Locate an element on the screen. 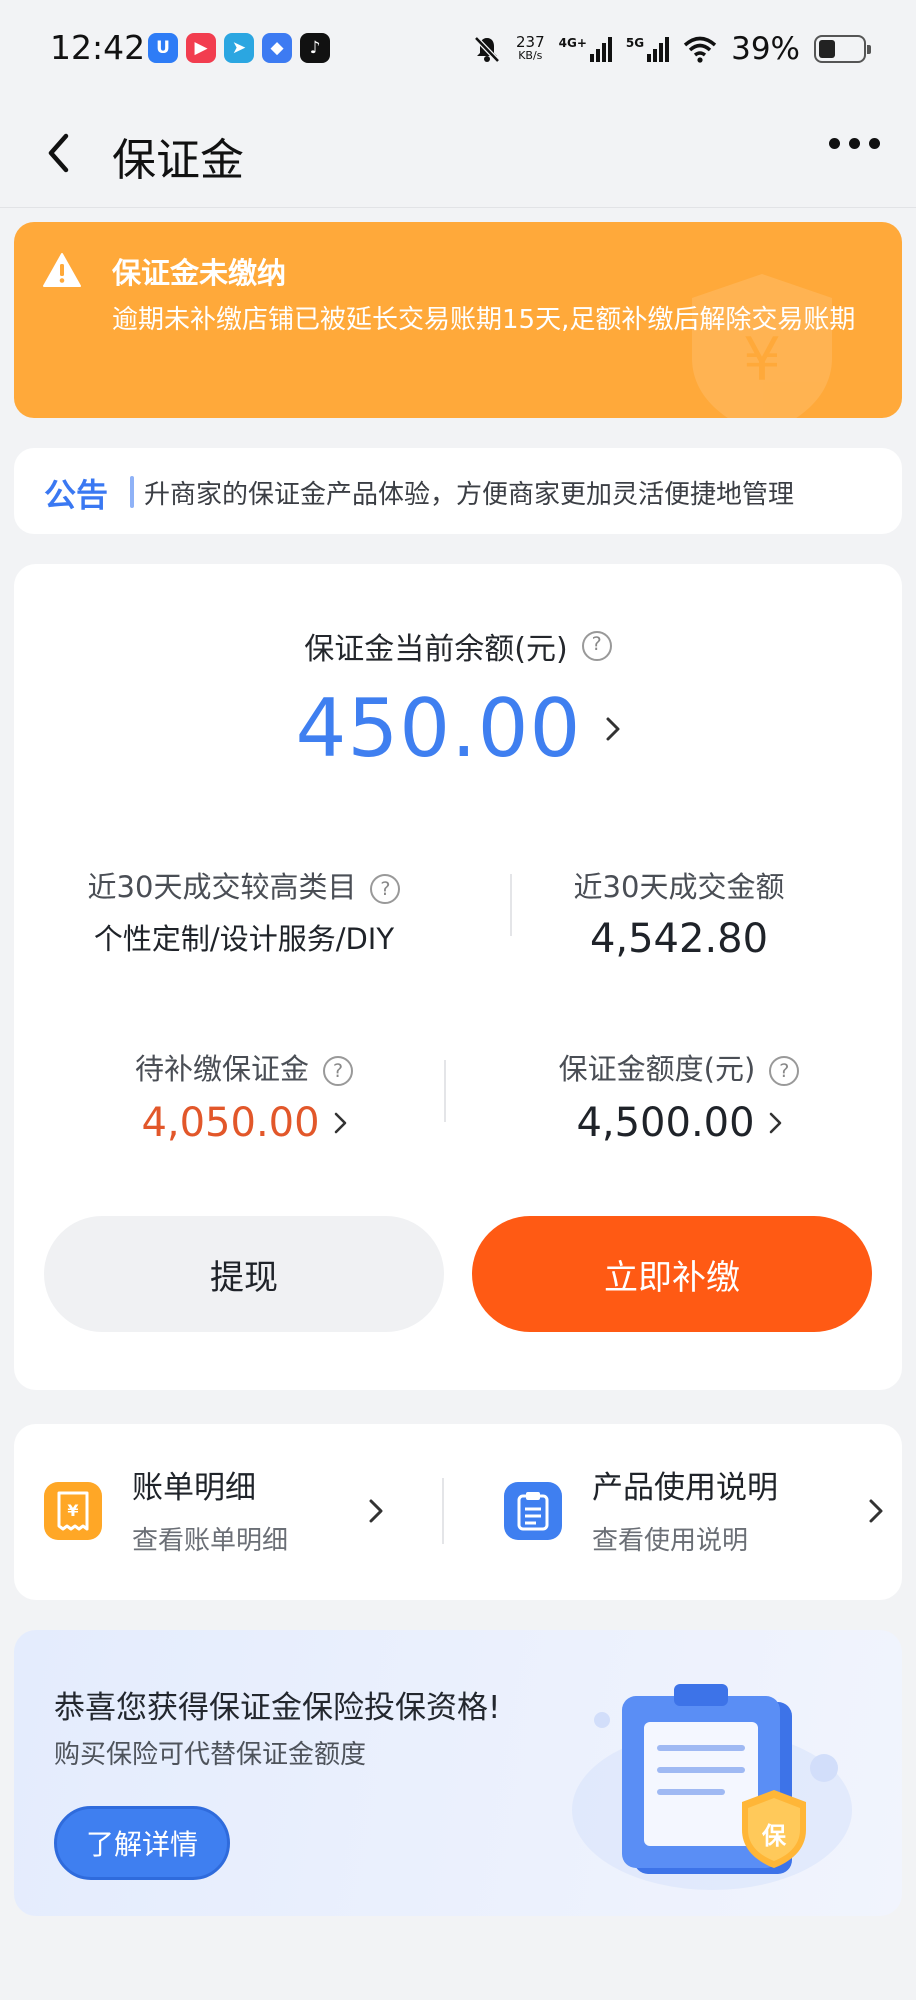 The width and height of the screenshot is (916, 2000). shield-badge-icon: 保 is located at coordinates (774, 1836).